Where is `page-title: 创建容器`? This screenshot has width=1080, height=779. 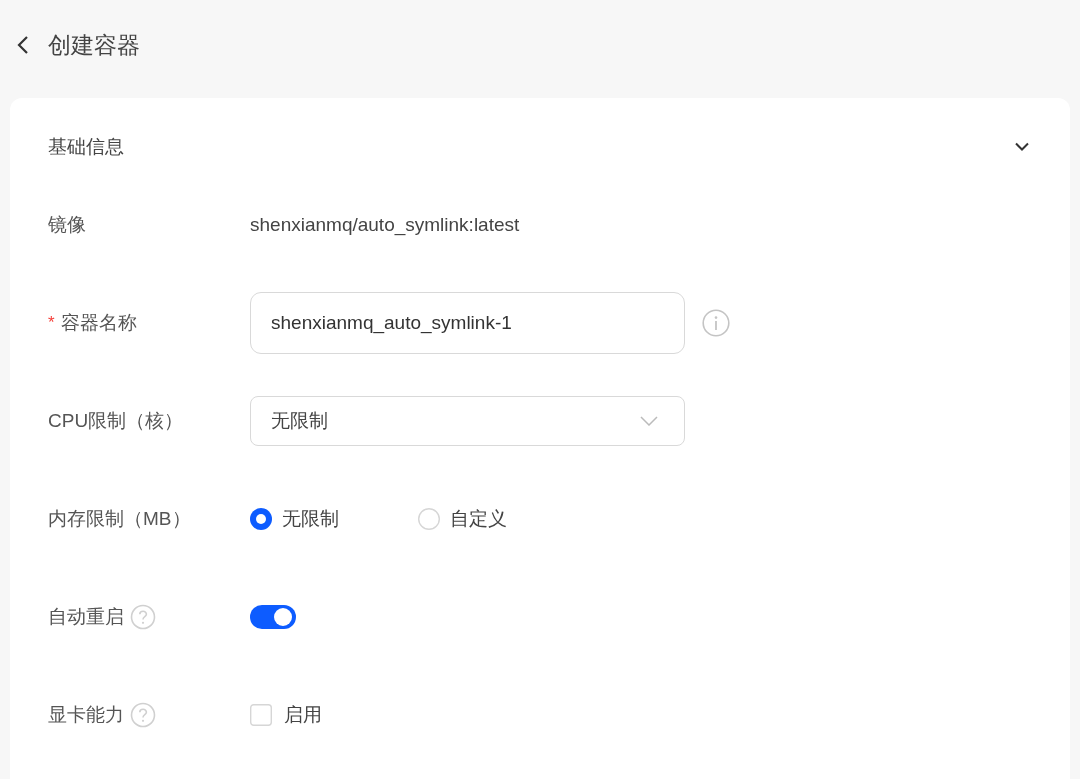
page-title: 创建容器 is located at coordinates (94, 45).